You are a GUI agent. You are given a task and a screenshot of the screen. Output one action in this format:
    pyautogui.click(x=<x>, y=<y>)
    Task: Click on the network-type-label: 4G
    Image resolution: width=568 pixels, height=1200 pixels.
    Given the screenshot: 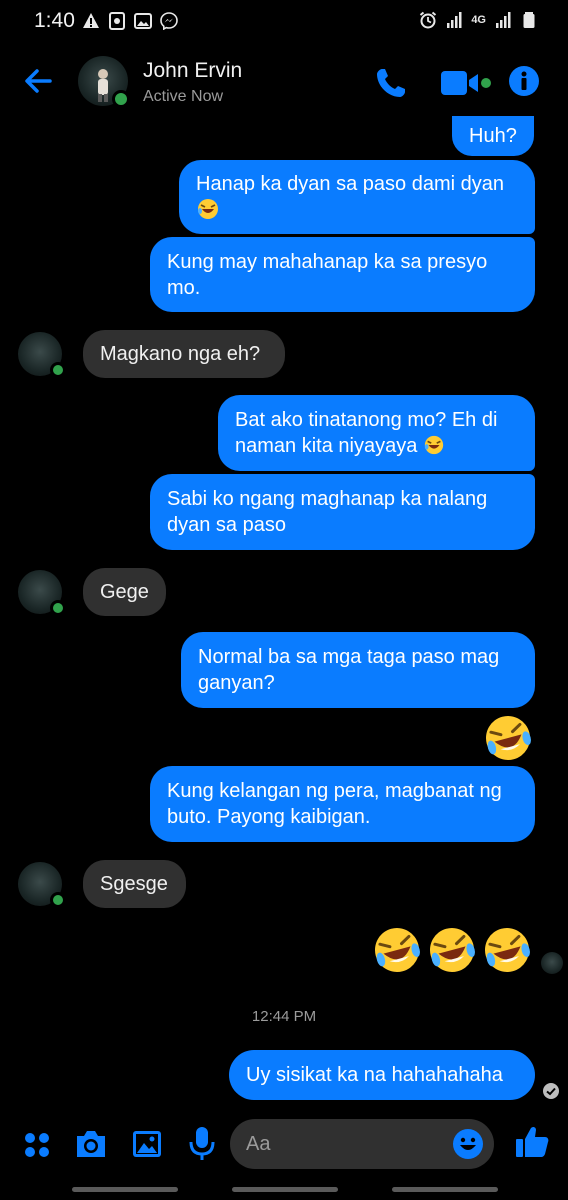 What is the action you would take?
    pyautogui.click(x=478, y=20)
    